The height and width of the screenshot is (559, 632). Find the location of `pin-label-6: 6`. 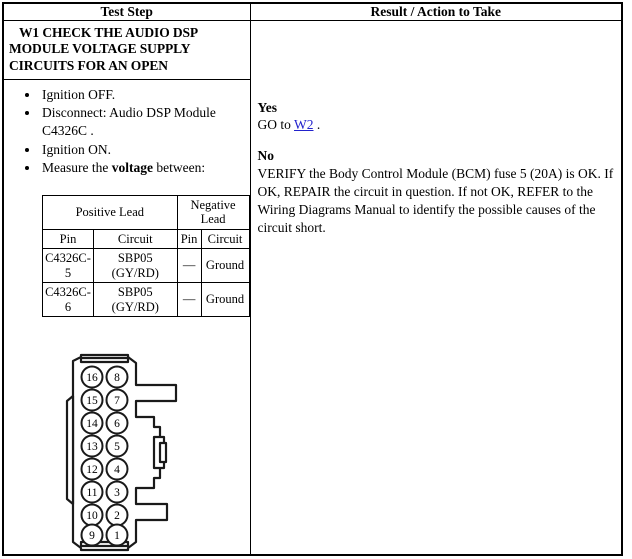

pin-label-6: 6 is located at coordinates (117, 424).